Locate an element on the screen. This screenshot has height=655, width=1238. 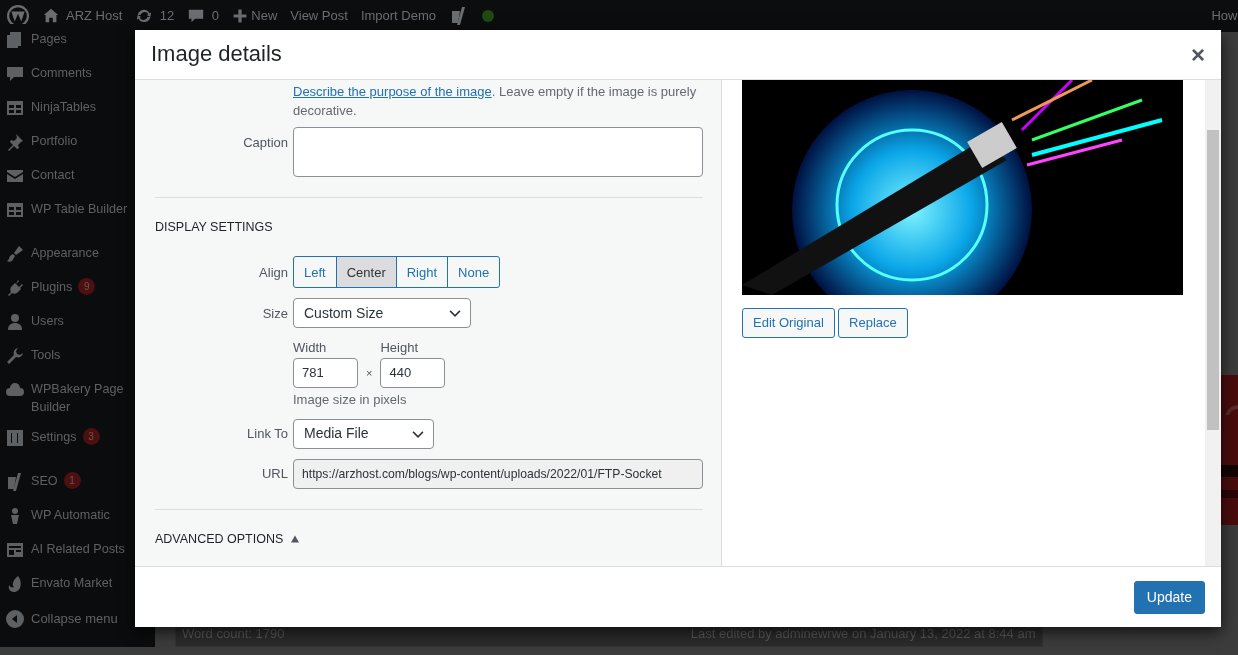
times-sign: × is located at coordinates (369, 374).